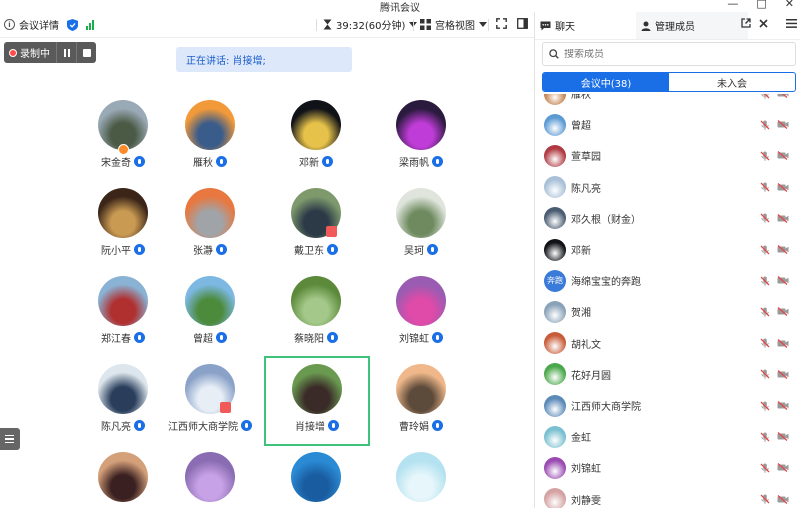 The width and height of the screenshot is (800, 508). What do you see at coordinates (414, 163) in the screenshot?
I see `participant-name: 梁雨帆` at bounding box center [414, 163].